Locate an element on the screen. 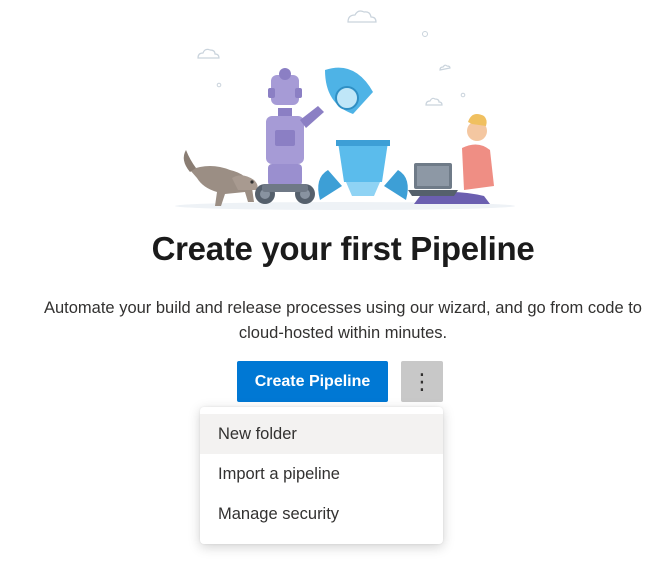 Image resolution: width=648 pixels, height=571 pixels. more-vertical-icon: ⋮ is located at coordinates (422, 381).